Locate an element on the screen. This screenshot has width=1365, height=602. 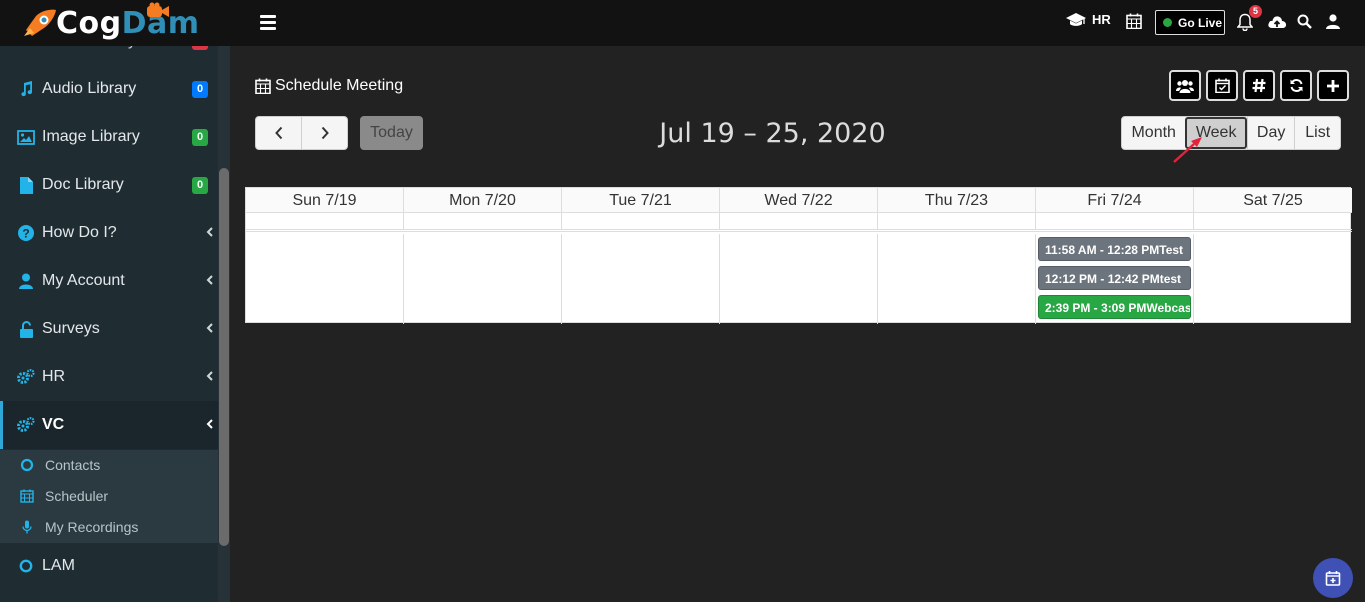
sidebar-item-image-library: Image Library 0 is located at coordinates (109, 137).